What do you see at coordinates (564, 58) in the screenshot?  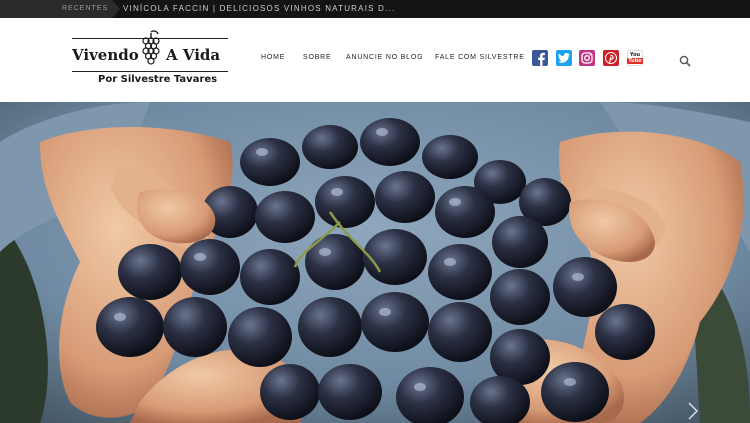 I see `twitter-icon` at bounding box center [564, 58].